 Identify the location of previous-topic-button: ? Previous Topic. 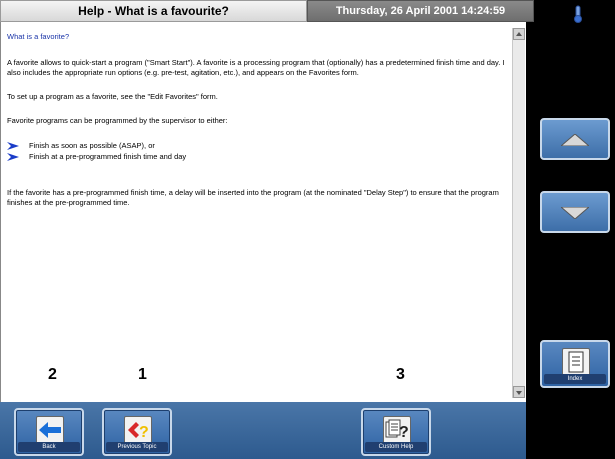
(137, 432).